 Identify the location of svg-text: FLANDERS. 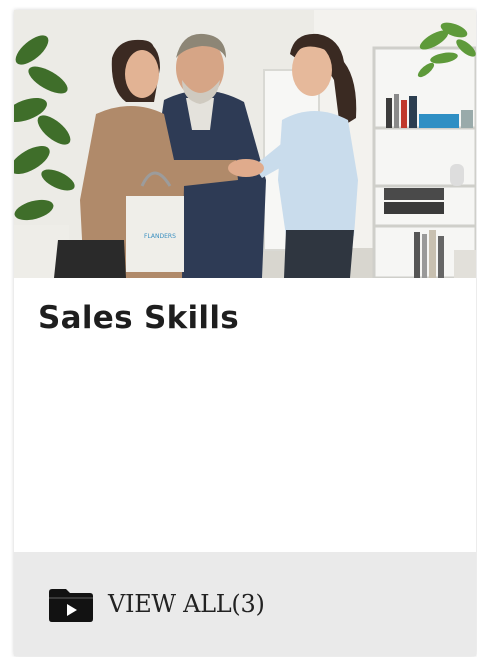
(160, 236).